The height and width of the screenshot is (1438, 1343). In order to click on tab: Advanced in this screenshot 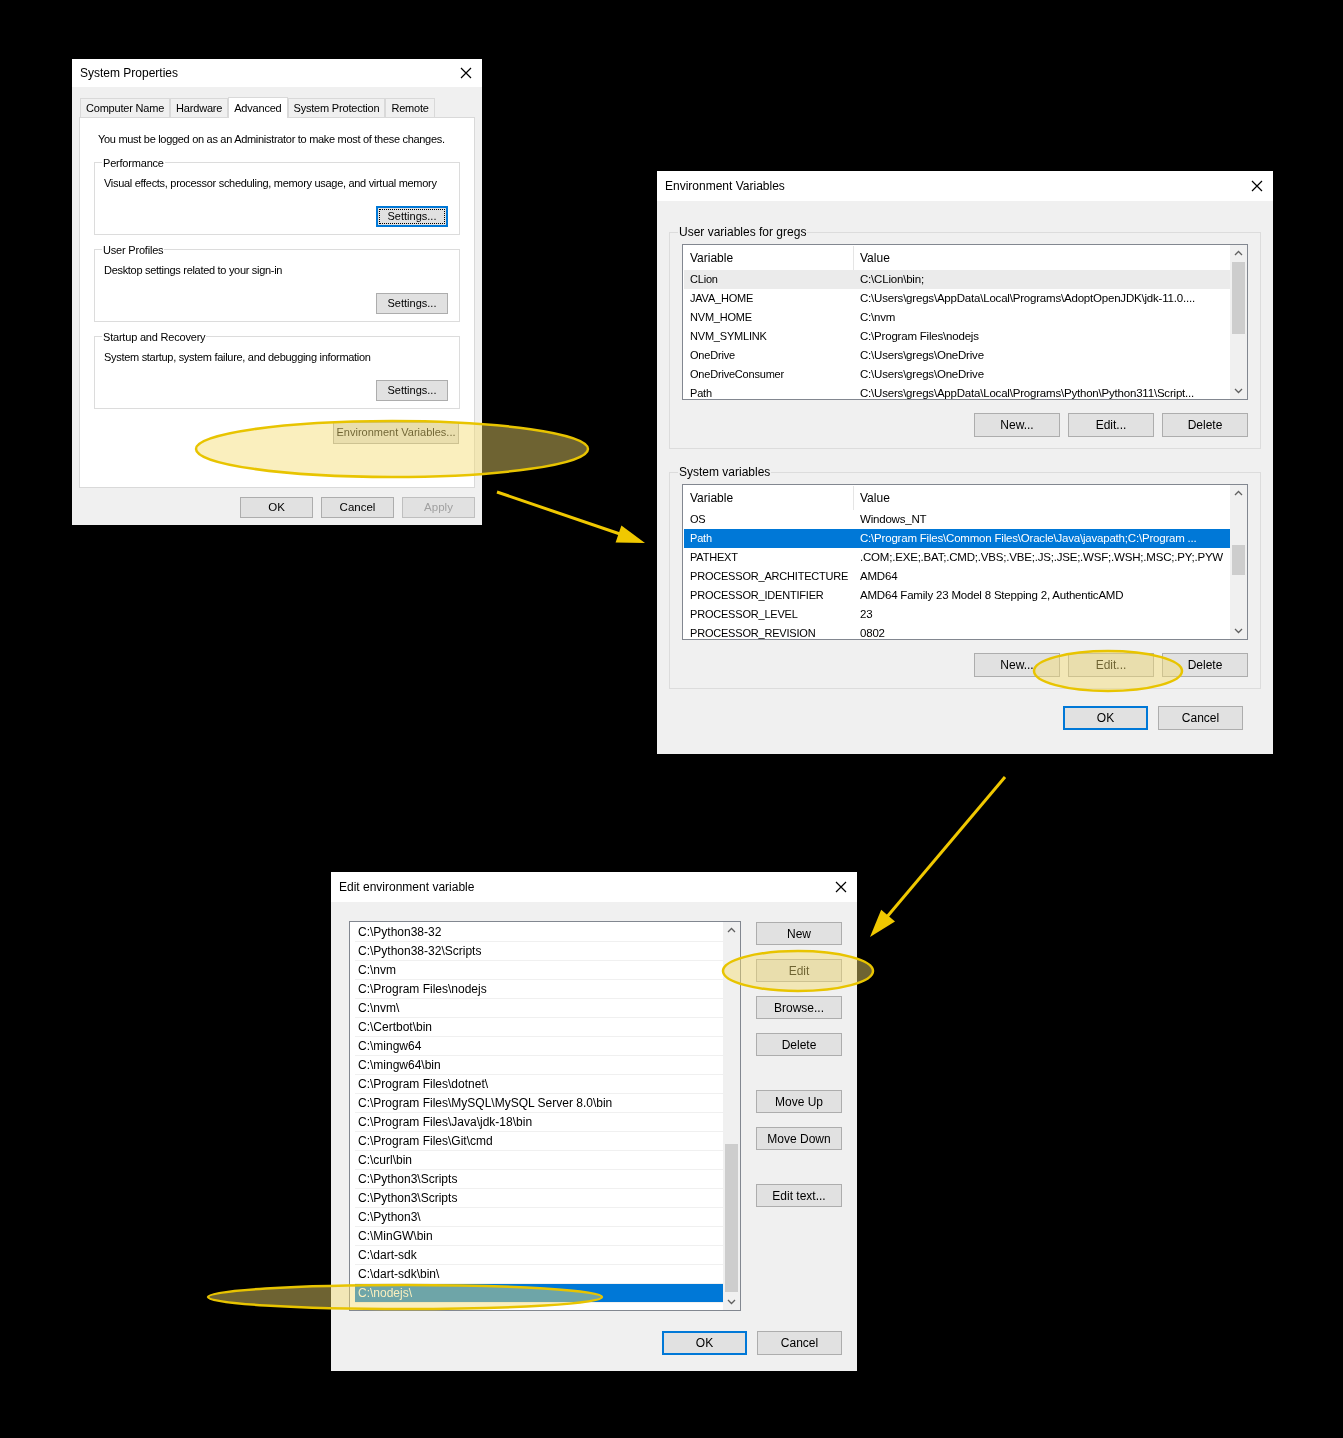, I will do `click(258, 107)`.